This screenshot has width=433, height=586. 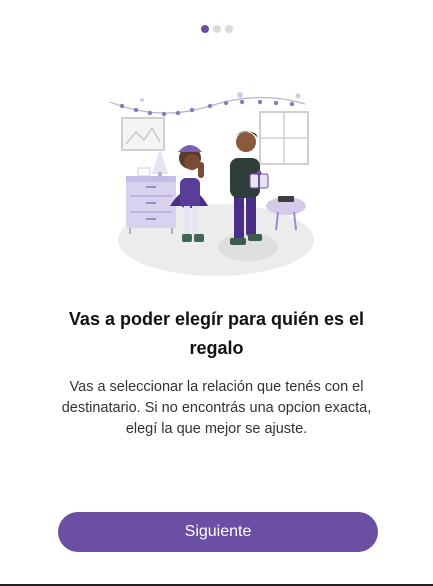 What do you see at coordinates (211, 184) in the screenshot?
I see `gift-exchange-illustration` at bounding box center [211, 184].